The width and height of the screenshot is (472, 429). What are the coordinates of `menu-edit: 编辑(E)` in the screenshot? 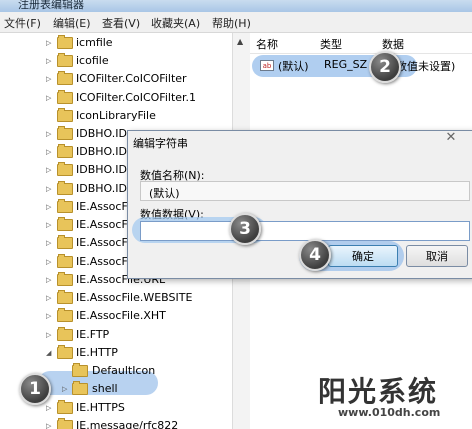 It's located at (72, 23).